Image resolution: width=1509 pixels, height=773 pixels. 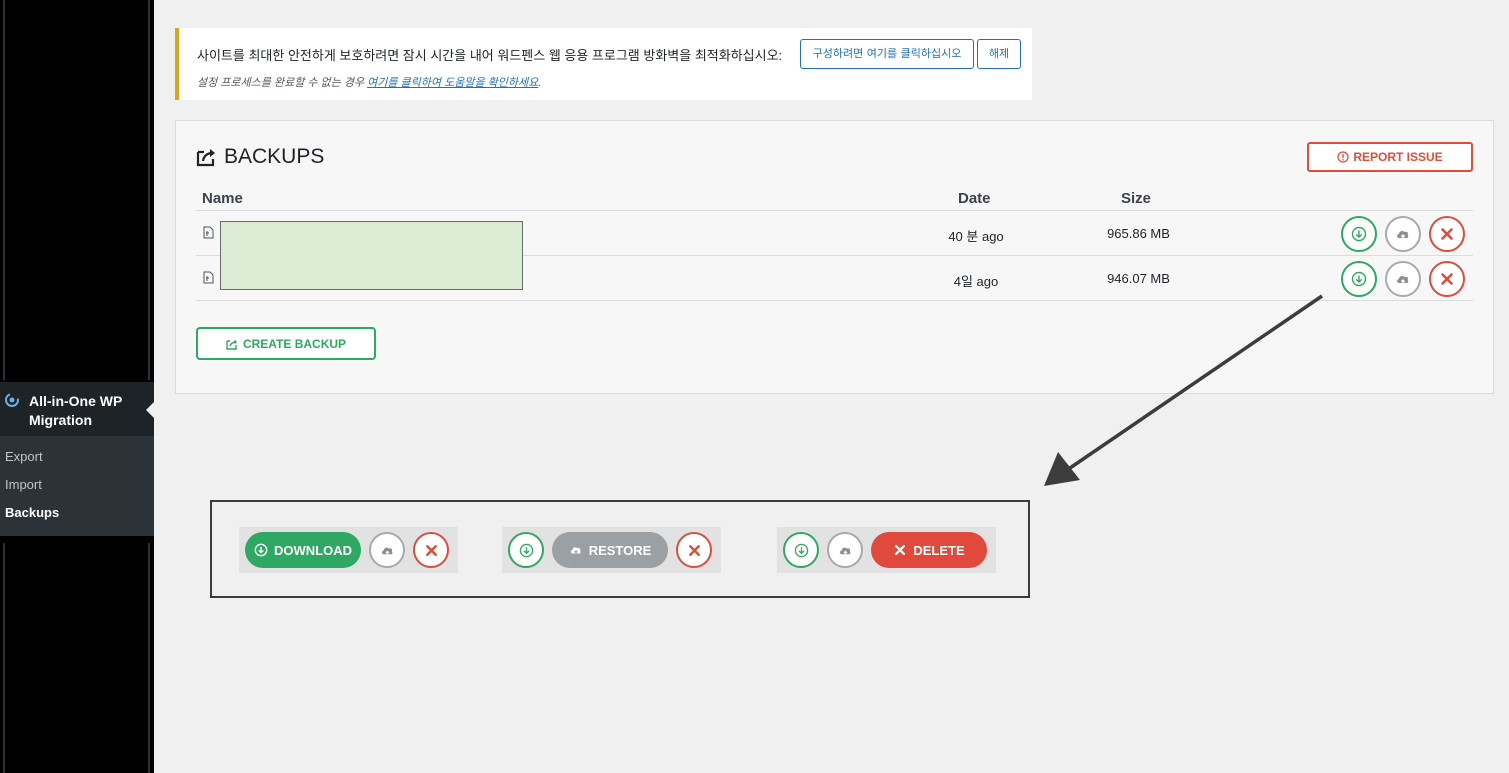 I want to click on notice-help-prefix: 설정 프로세스를 완료할 수 없는 경우, so click(x=282, y=83).